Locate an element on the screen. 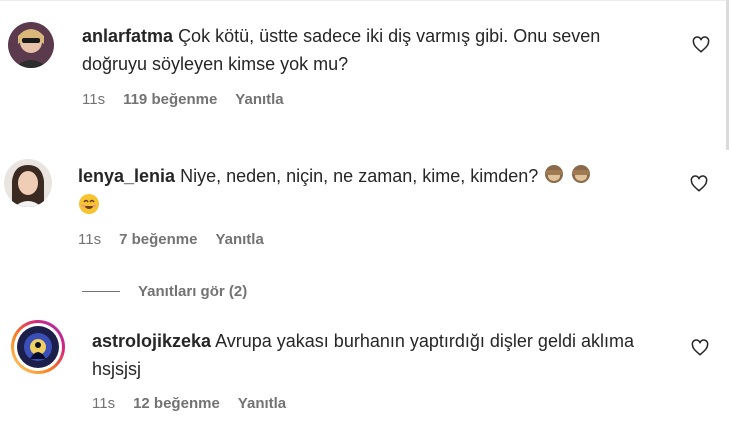  divider-line is located at coordinates (101, 291).